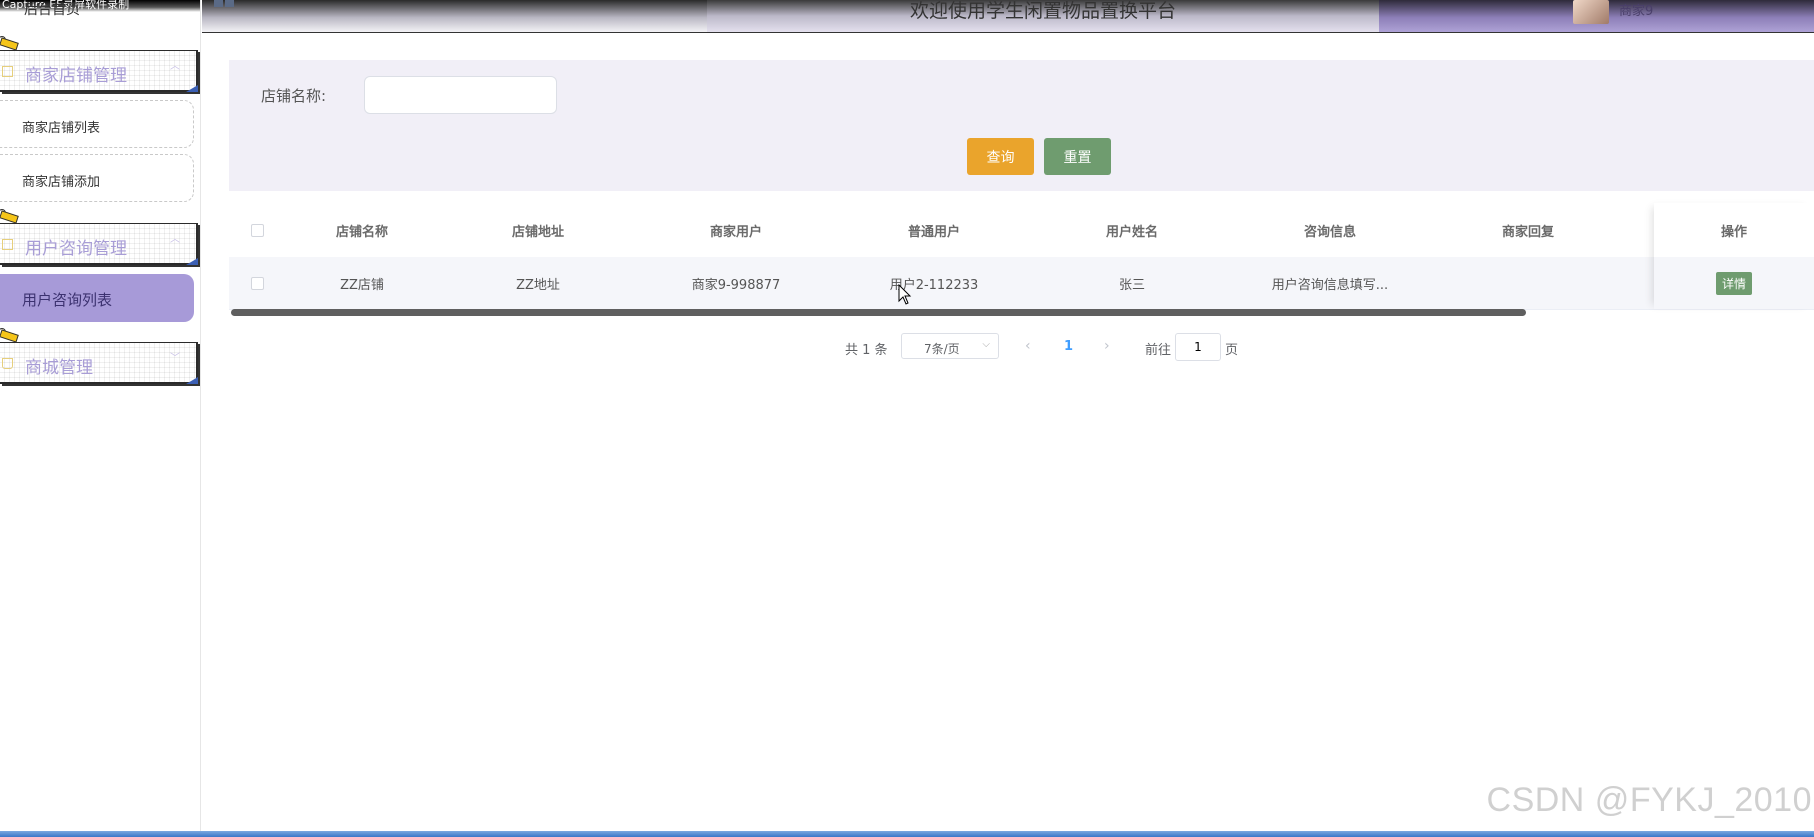 The height and width of the screenshot is (837, 1814). Describe the element at coordinates (907, 834) in the screenshot. I see `taskbar-edge` at that location.